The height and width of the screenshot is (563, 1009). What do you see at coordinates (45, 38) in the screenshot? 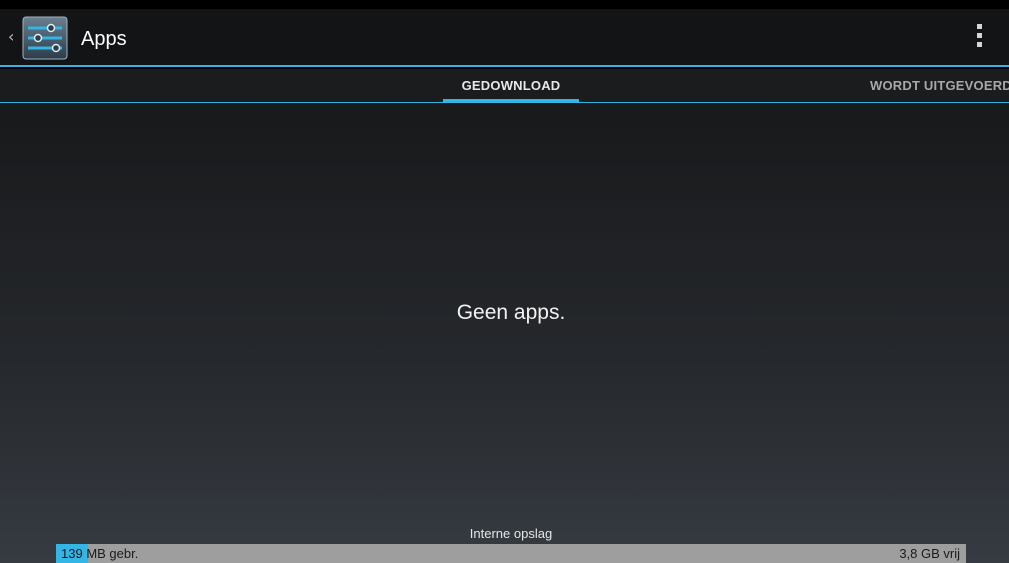
I see `settings-sliders-icon` at bounding box center [45, 38].